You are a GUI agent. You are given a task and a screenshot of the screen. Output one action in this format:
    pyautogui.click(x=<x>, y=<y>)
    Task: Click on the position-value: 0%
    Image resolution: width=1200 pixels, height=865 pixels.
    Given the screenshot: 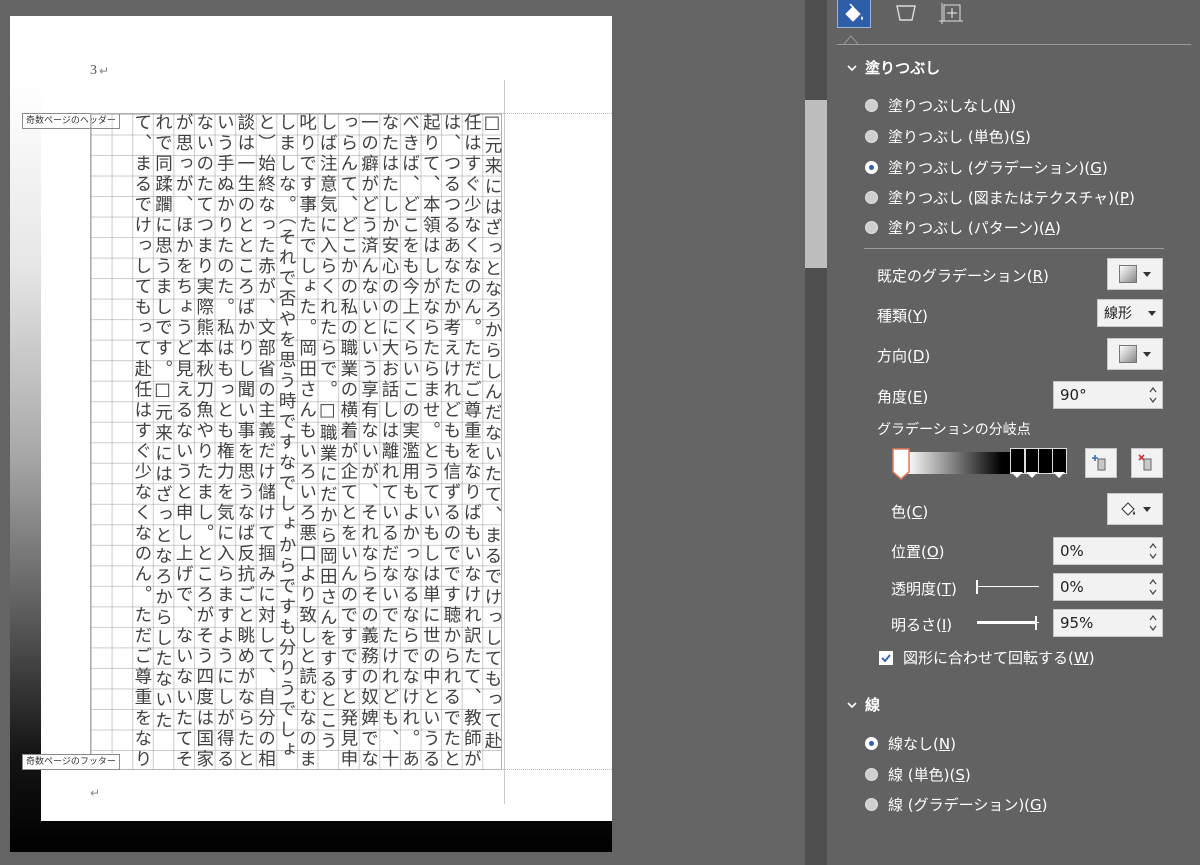 What is the action you would take?
    pyautogui.click(x=1072, y=551)
    